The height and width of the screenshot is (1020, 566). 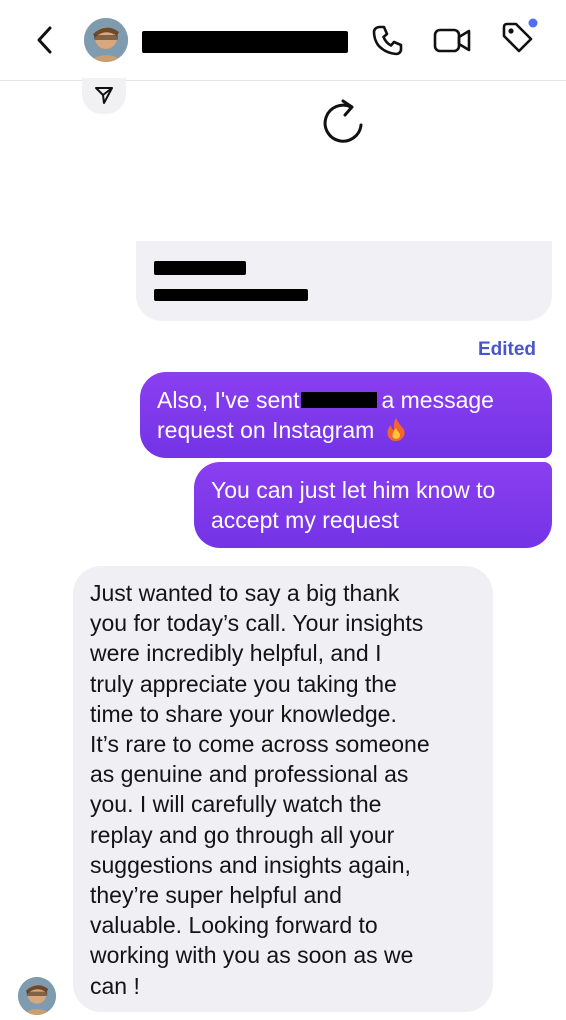 What do you see at coordinates (519, 38) in the screenshot?
I see `tag-icon` at bounding box center [519, 38].